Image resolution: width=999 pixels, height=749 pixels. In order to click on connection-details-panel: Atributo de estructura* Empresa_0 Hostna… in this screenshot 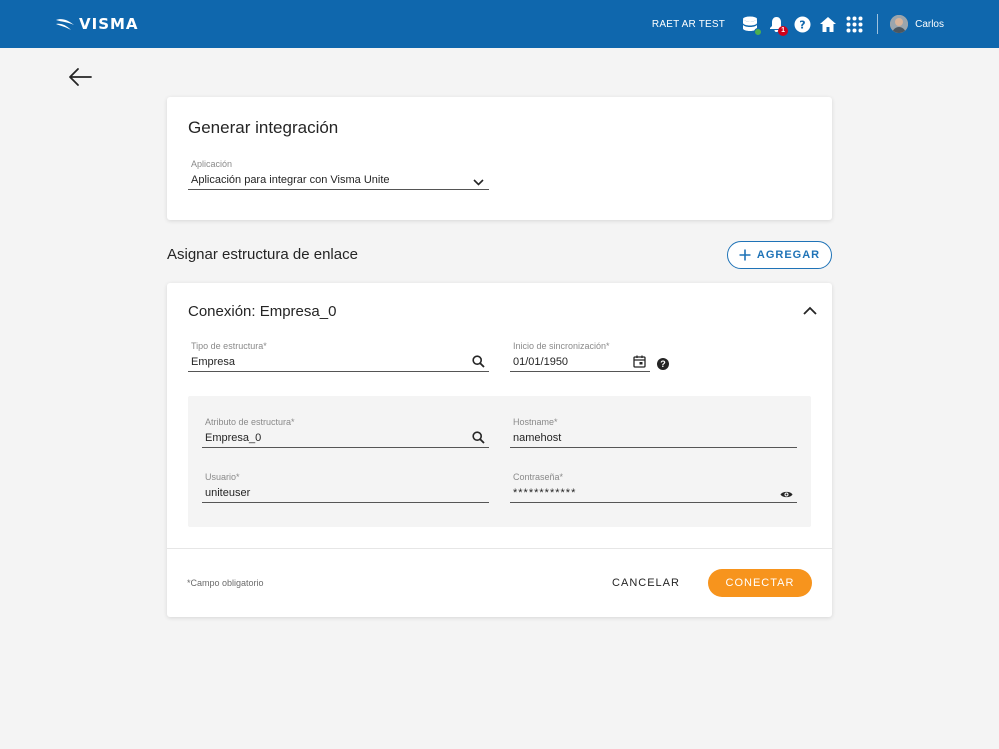, I will do `click(499, 461)`.